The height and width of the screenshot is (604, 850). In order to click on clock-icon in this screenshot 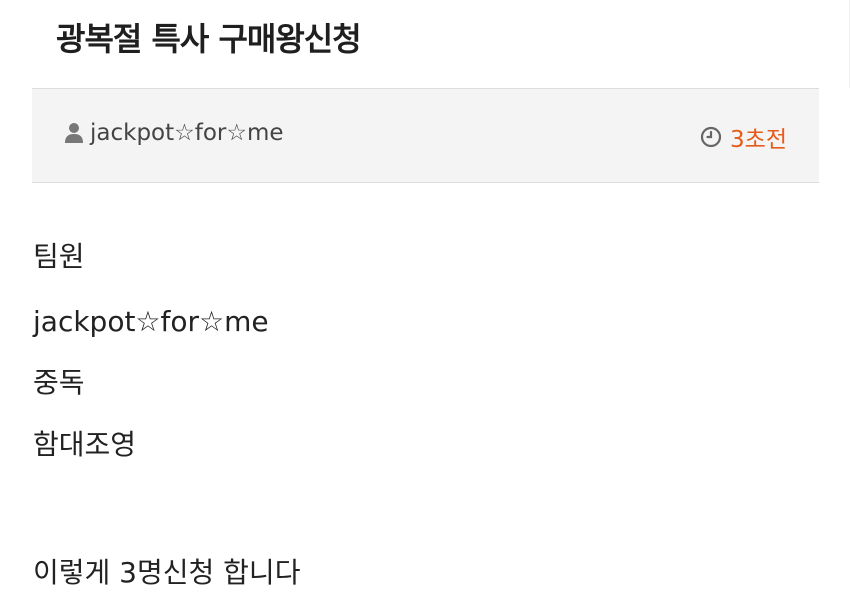, I will do `click(711, 137)`.